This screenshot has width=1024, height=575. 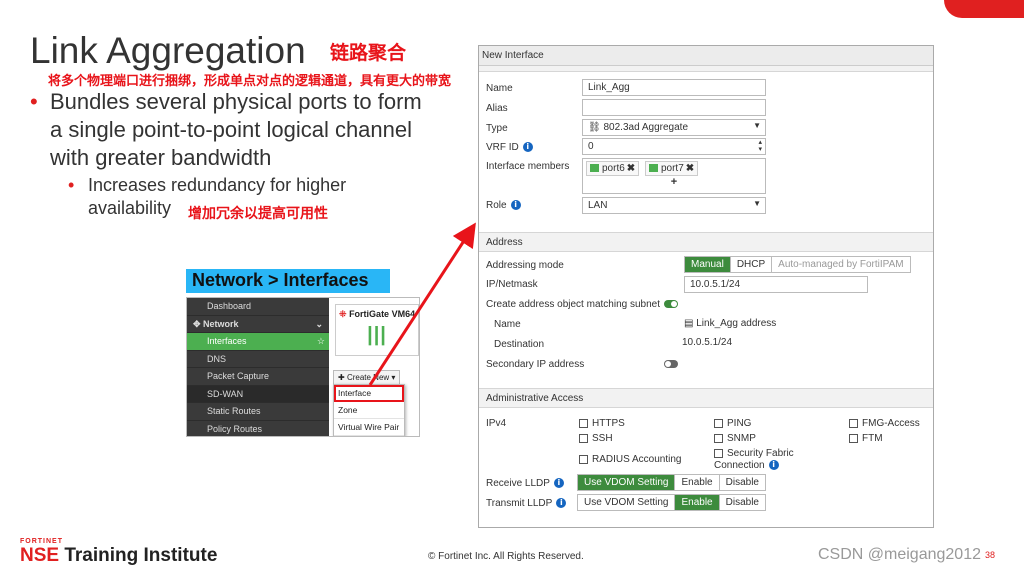 What do you see at coordinates (899, 554) in the screenshot?
I see `watermark: CSDN @meigang2012` at bounding box center [899, 554].